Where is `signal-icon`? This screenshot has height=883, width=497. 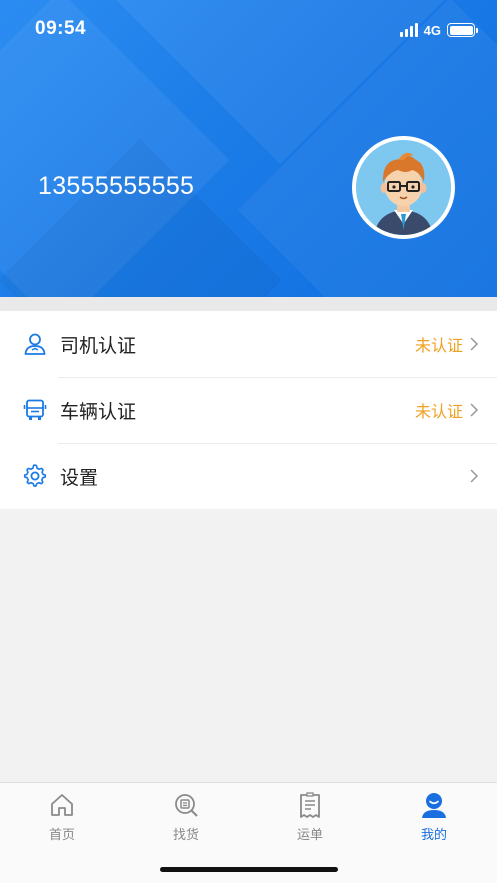 signal-icon is located at coordinates (408, 30).